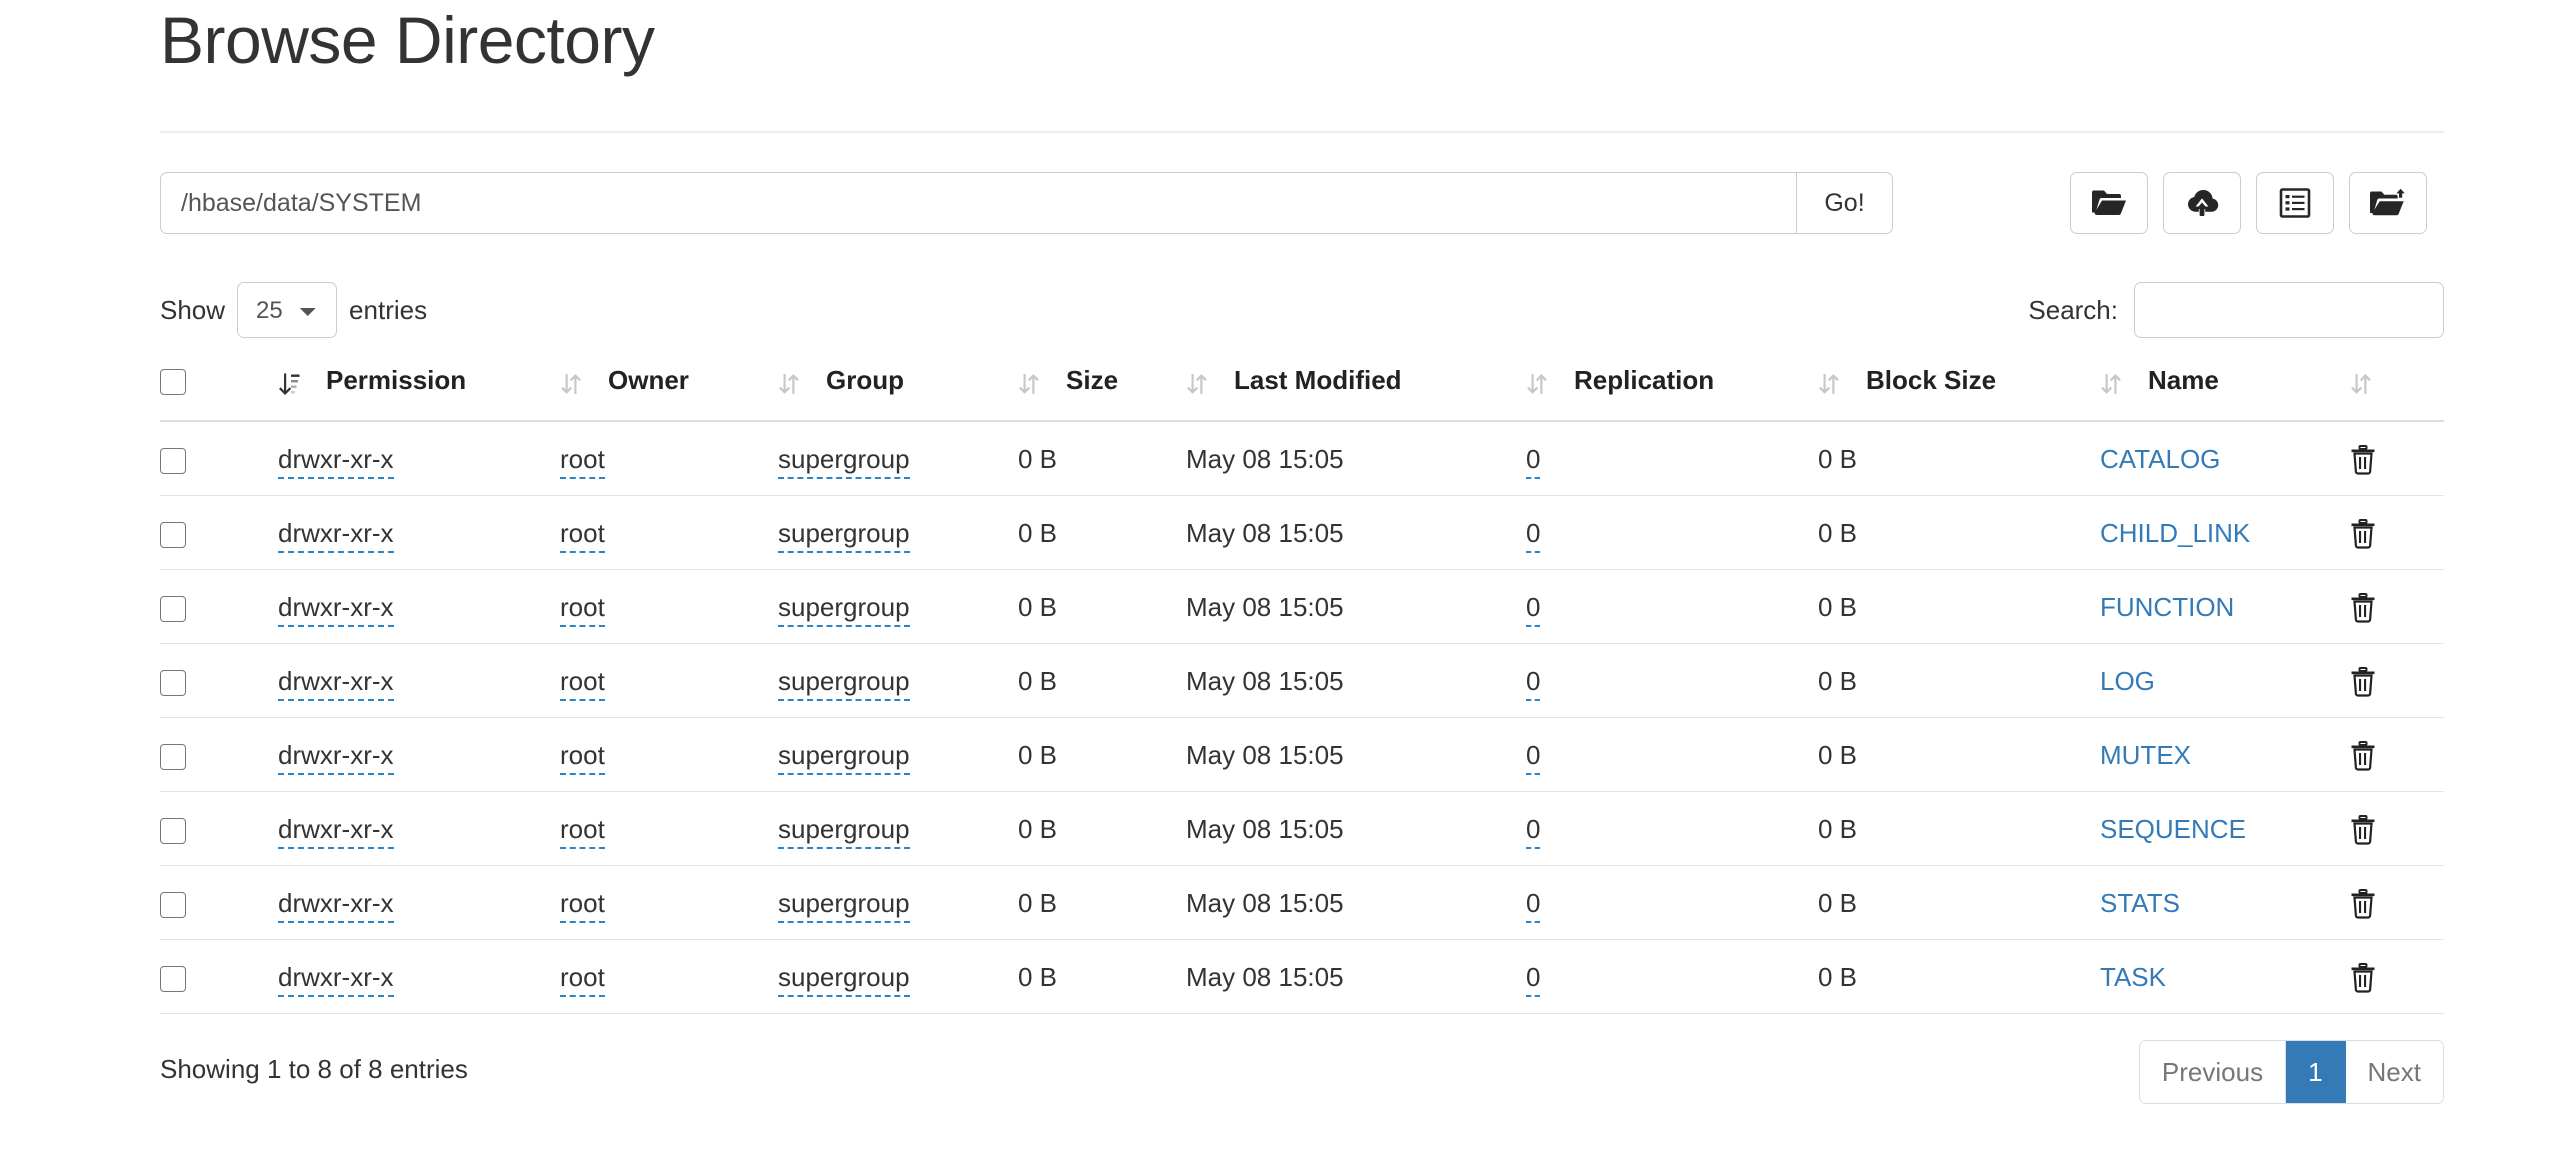 This screenshot has height=1175, width=2561. What do you see at coordinates (648, 380) in the screenshot?
I see `column-header-label: Owner` at bounding box center [648, 380].